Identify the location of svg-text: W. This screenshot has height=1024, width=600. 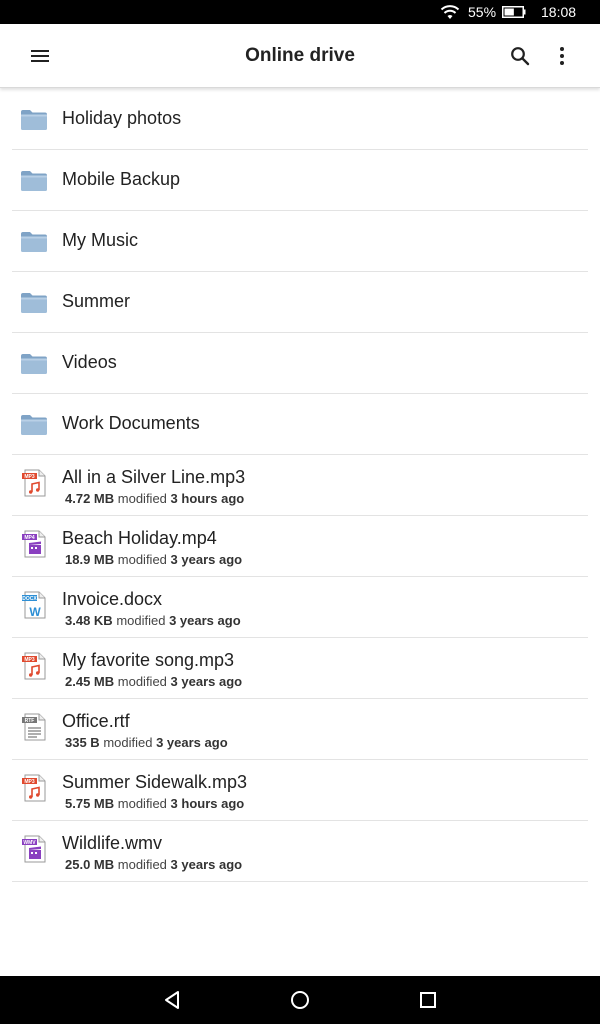
(35, 612).